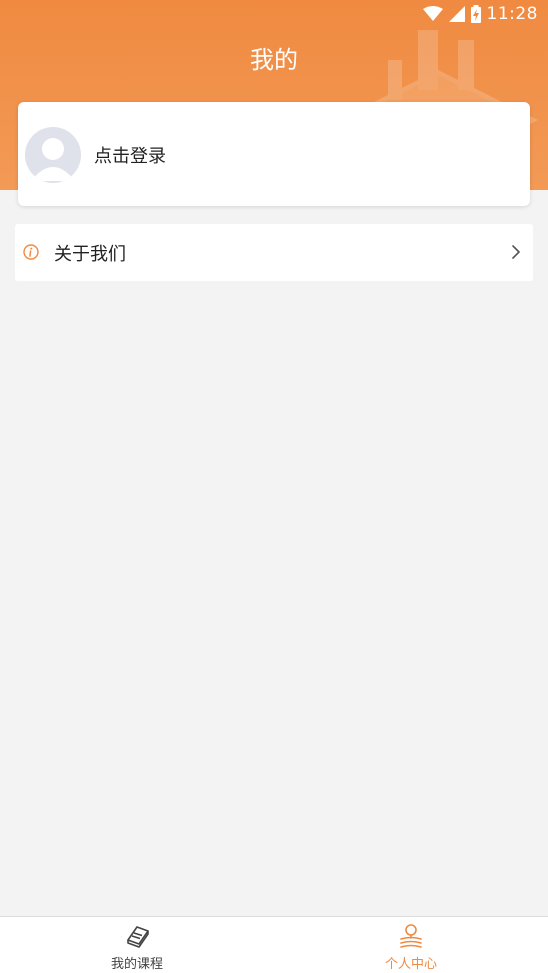 This screenshot has height=973, width=548. What do you see at coordinates (274, 252) in the screenshot?
I see `menu-item-about-us: 关于我们` at bounding box center [274, 252].